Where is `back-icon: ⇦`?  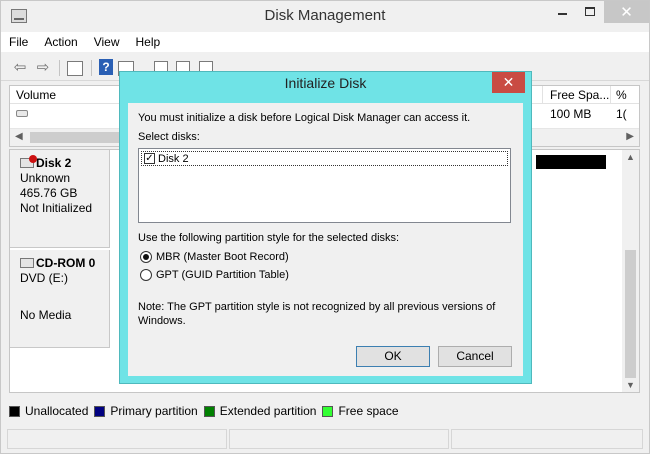
back-icon: ⇦ is located at coordinates (20, 68).